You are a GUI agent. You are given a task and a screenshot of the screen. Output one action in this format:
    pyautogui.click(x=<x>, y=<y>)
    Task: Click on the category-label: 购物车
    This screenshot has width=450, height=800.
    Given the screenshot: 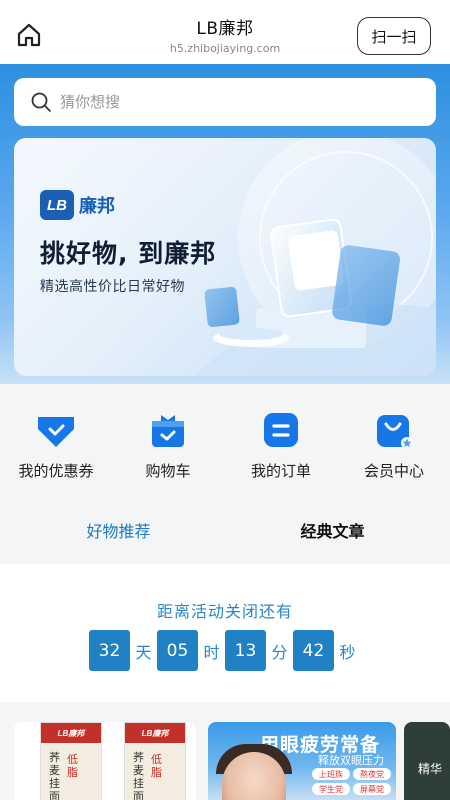 What is the action you would take?
    pyautogui.click(x=168, y=471)
    